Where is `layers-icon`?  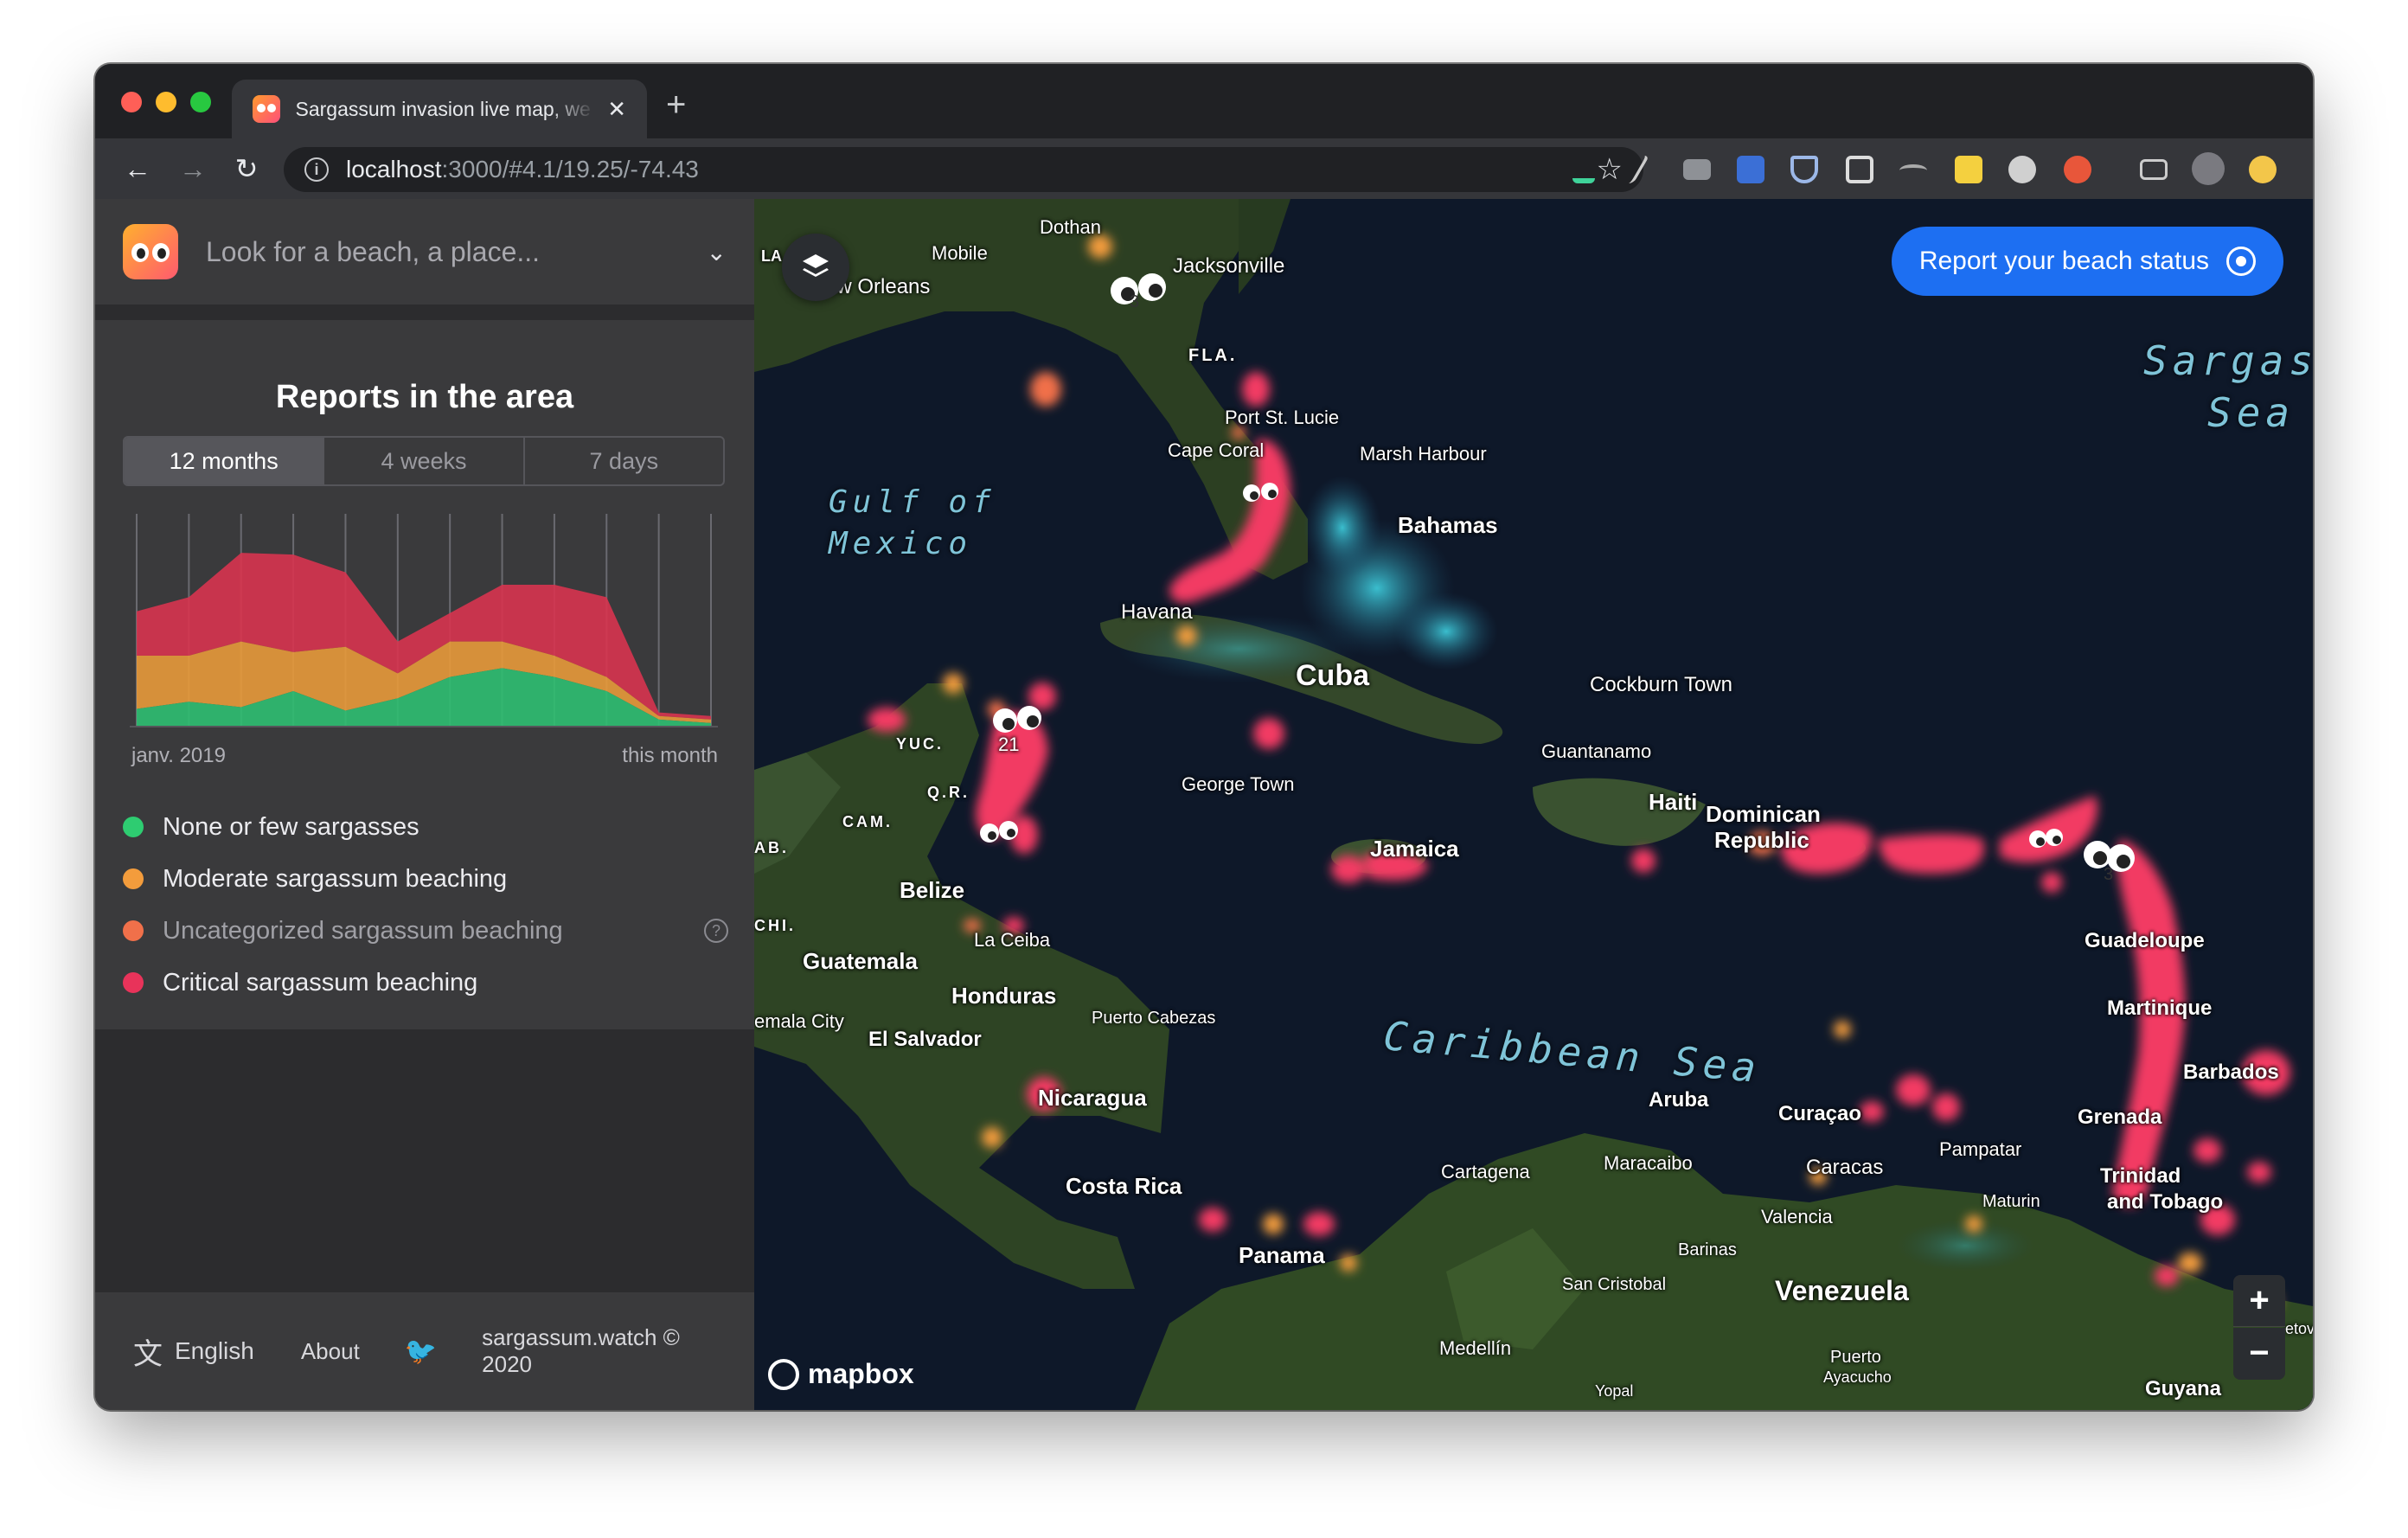 layers-icon is located at coordinates (816, 266).